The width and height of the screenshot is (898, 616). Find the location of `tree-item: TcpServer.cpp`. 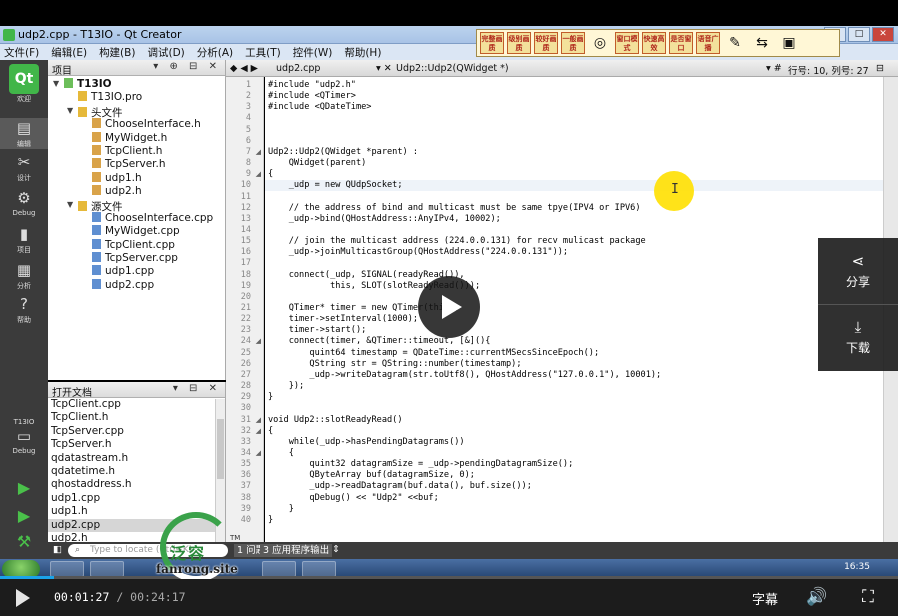

tree-item: TcpServer.cpp is located at coordinates (136, 258).